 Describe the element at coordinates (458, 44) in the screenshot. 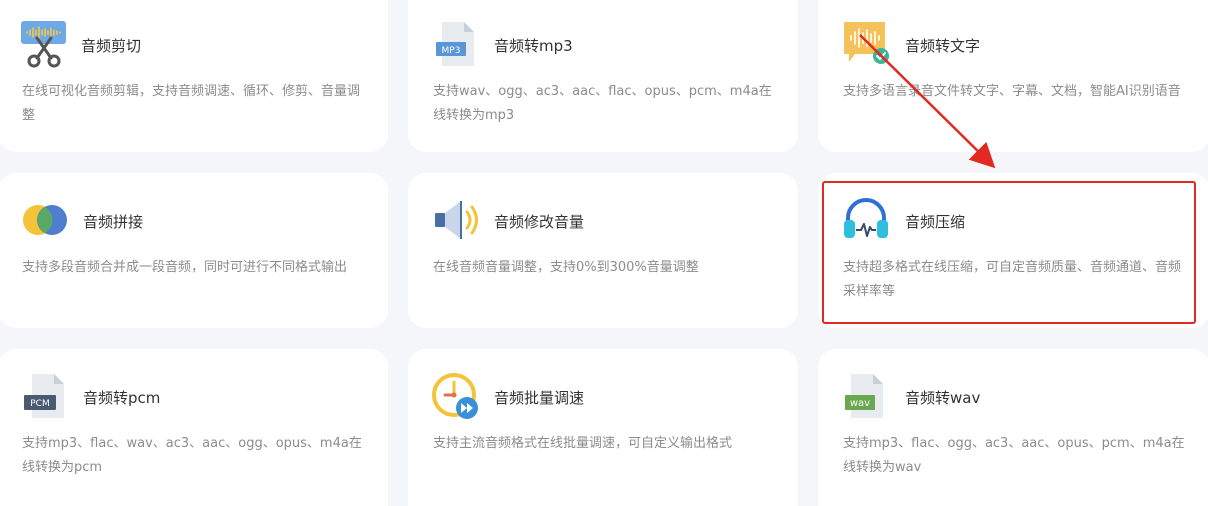

I see `mp3-file-icon: MP3` at that location.